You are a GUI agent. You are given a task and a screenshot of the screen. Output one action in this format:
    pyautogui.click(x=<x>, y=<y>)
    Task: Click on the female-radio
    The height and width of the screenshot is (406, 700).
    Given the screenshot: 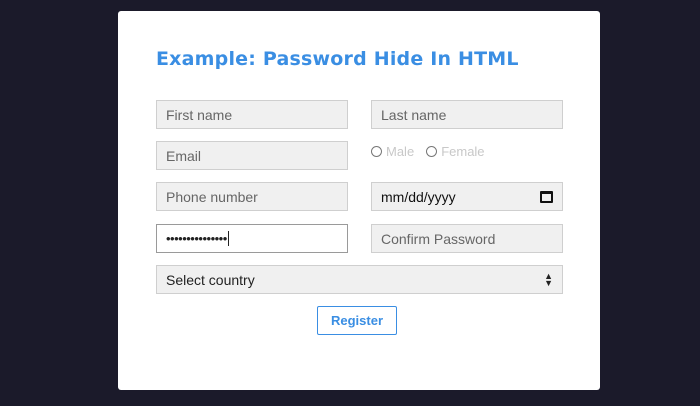 What is the action you would take?
    pyautogui.click(x=432, y=151)
    